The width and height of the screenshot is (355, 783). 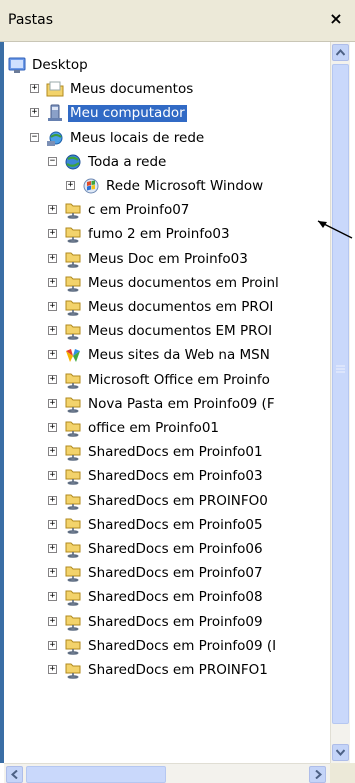 I want to click on scroll-right-button, so click(x=317, y=774).